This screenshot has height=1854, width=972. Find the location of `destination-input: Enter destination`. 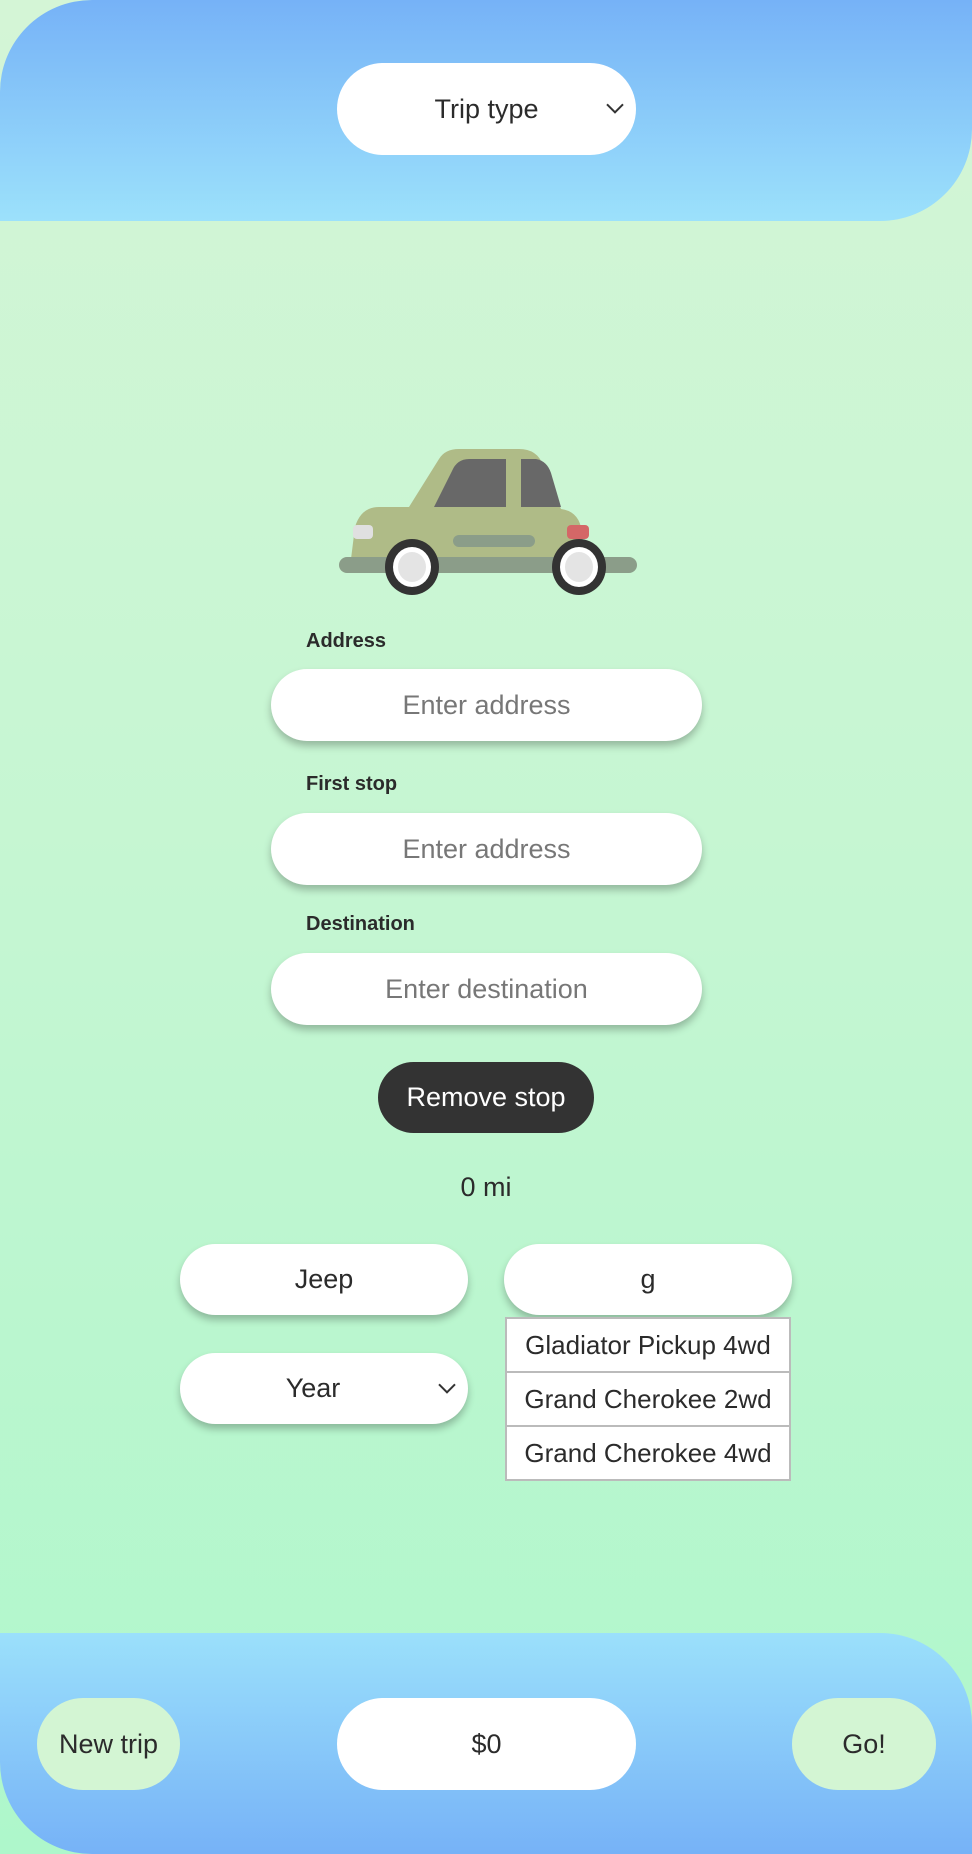

destination-input: Enter destination is located at coordinates (486, 989).